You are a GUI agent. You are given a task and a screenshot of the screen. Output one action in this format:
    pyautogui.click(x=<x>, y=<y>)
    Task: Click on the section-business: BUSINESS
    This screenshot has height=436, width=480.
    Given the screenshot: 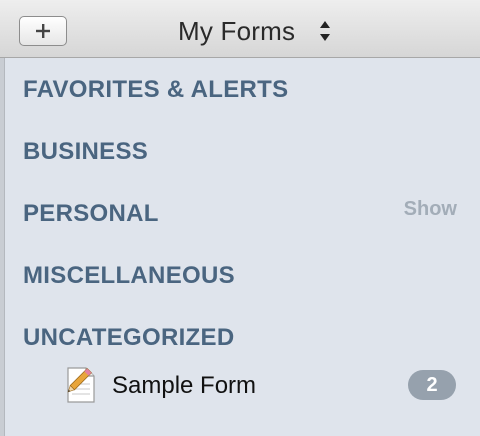 What is the action you would take?
    pyautogui.click(x=85, y=152)
    